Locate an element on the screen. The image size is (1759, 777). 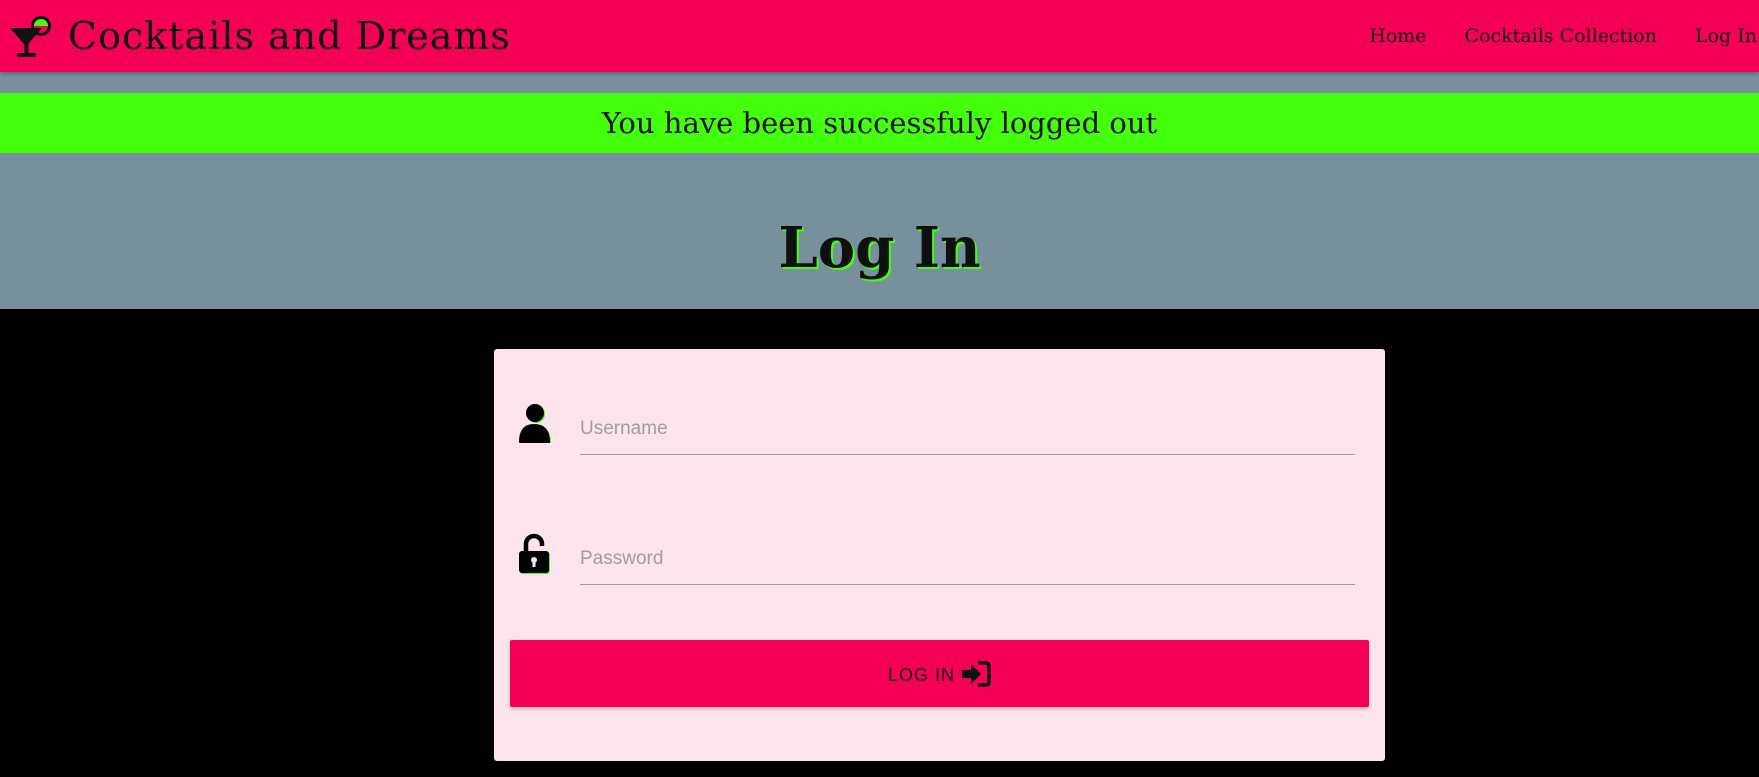
cocktail-icon is located at coordinates (30, 36).